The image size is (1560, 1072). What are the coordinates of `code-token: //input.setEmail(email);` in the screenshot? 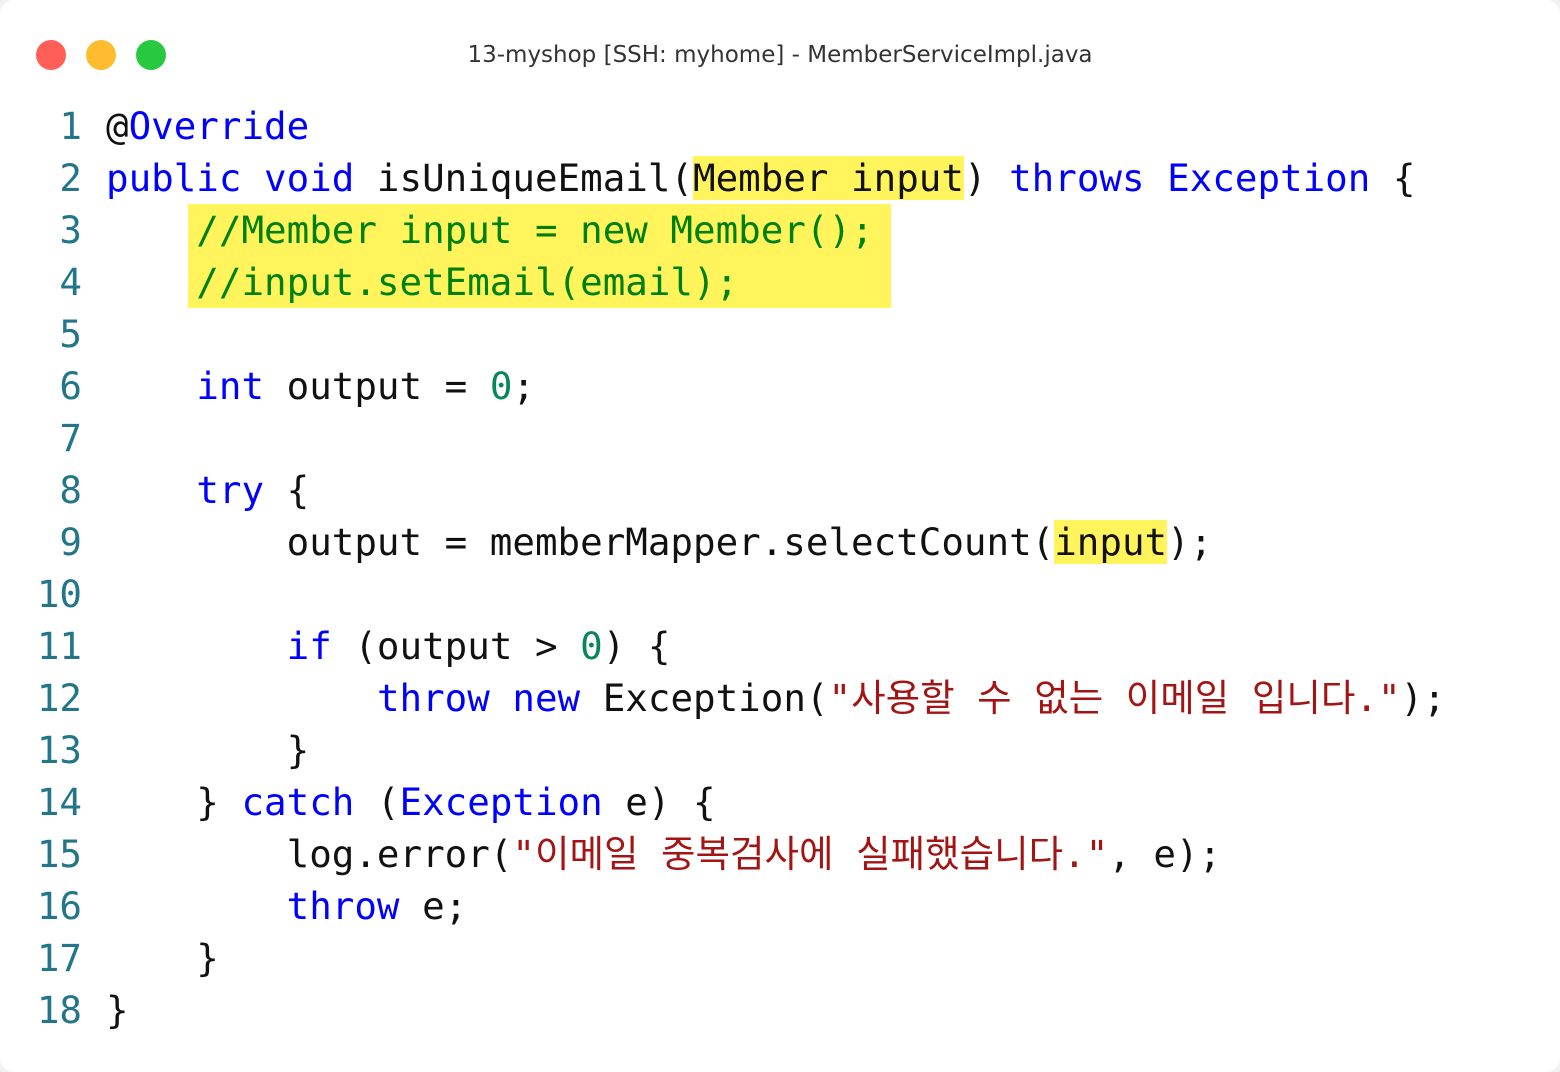 It's located at (422, 282).